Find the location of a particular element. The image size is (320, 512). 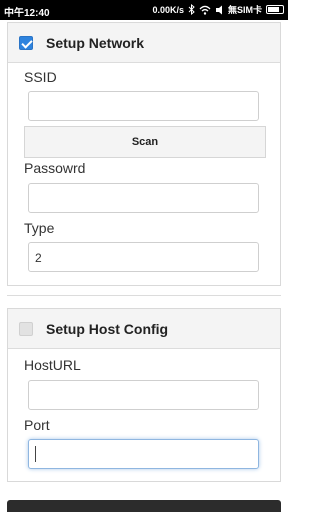

network-section-header: Setup Network is located at coordinates (144, 43).